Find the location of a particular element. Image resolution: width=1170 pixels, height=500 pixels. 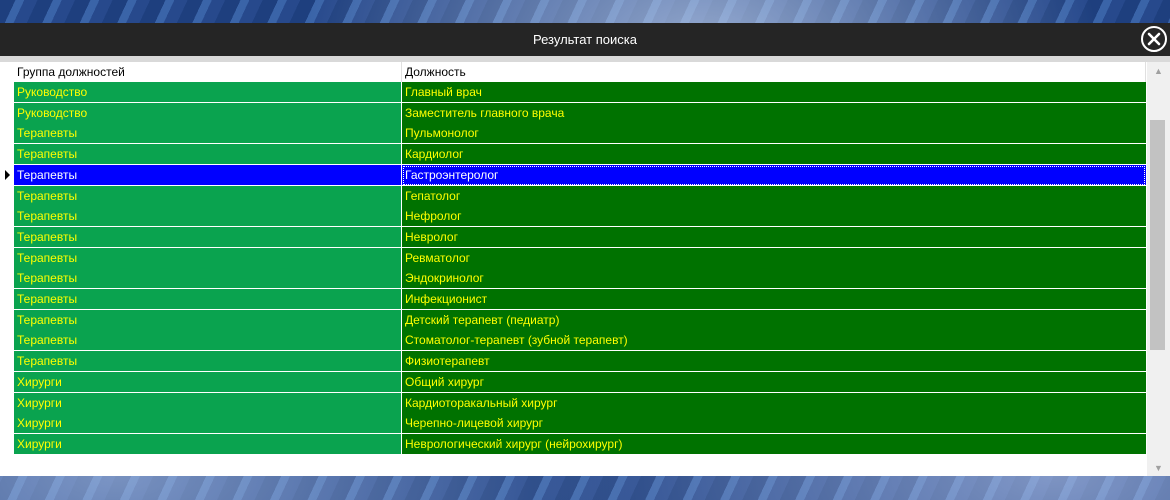

table-row: Терапевты Гастроэнтеролог is located at coordinates (573, 175).